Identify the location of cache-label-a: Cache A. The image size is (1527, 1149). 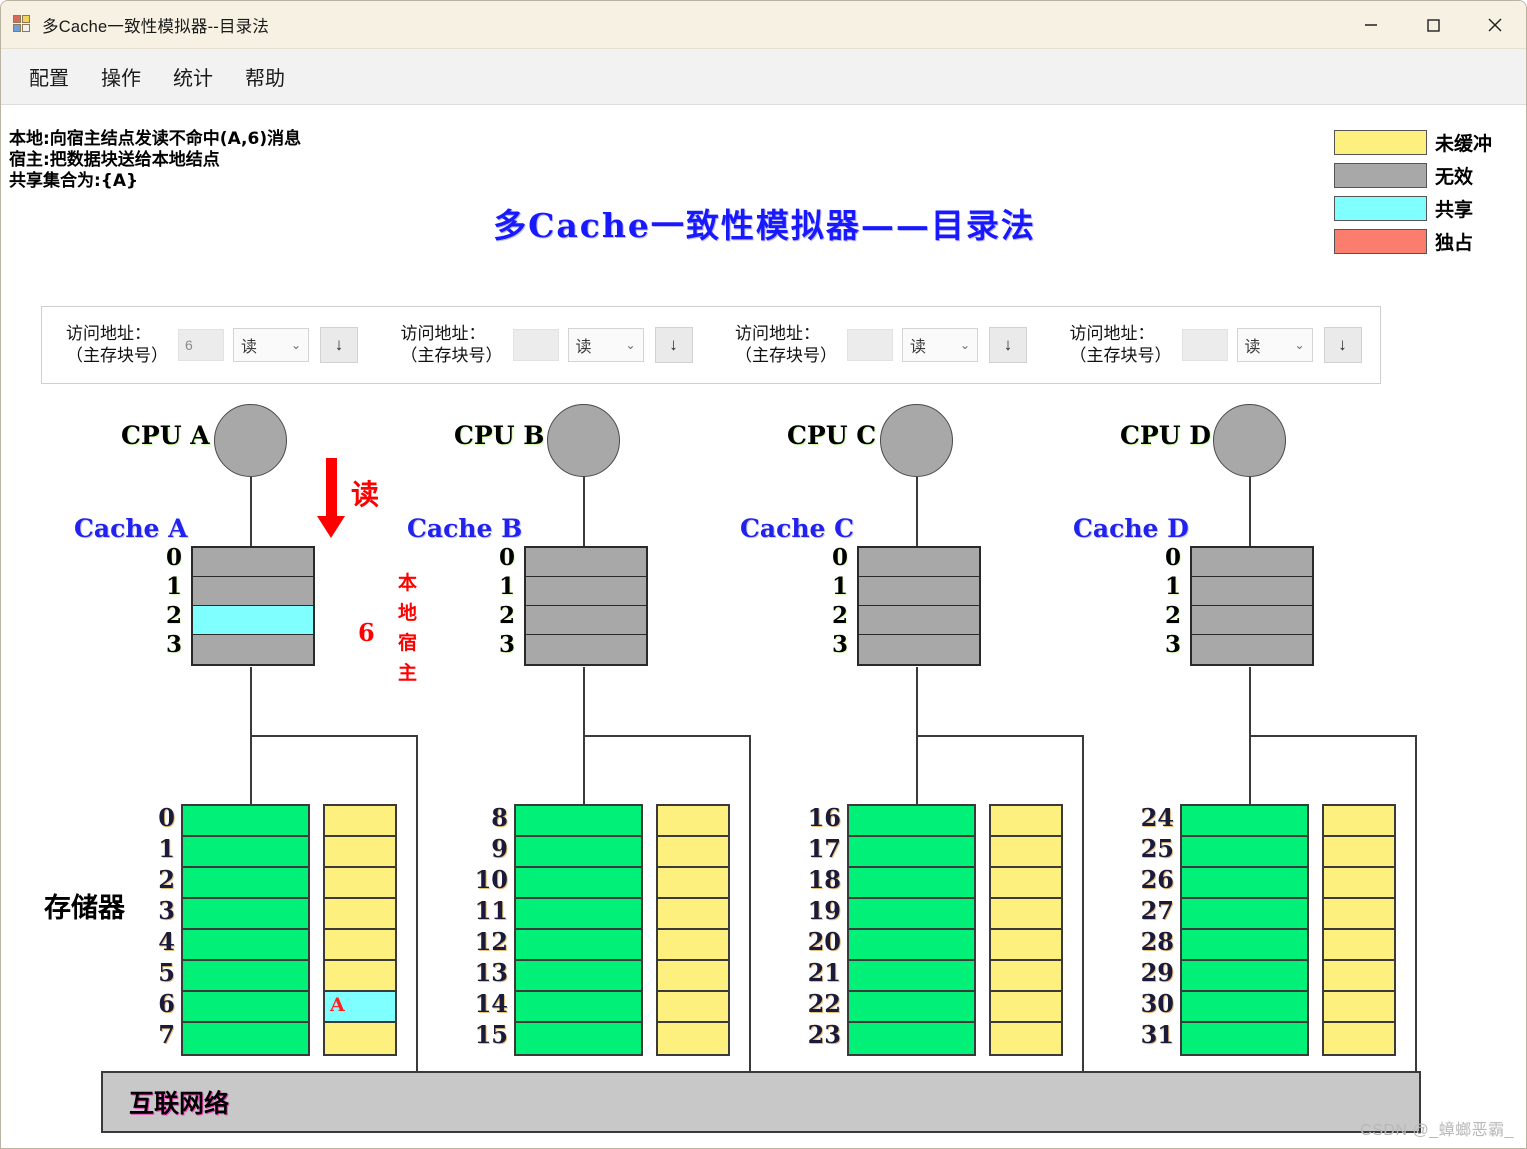
(131, 528).